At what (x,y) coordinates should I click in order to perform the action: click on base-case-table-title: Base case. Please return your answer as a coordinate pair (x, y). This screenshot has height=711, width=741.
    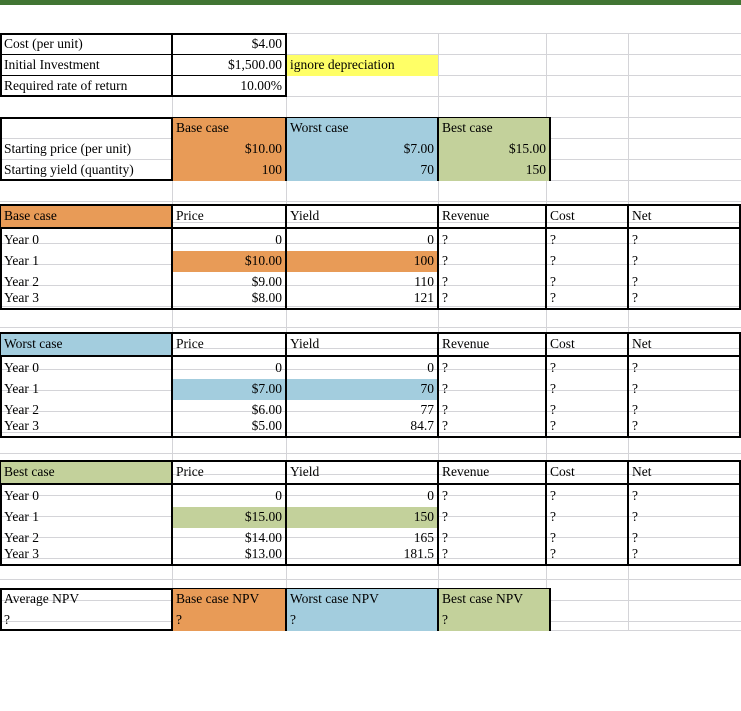
    Looking at the image, I should click on (86, 216).